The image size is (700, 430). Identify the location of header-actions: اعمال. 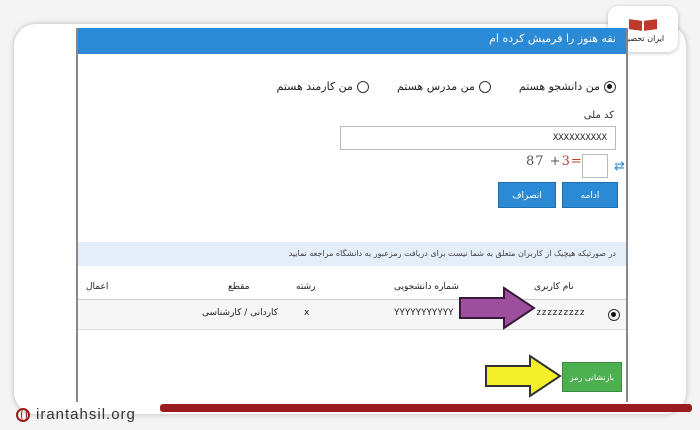
(97, 287).